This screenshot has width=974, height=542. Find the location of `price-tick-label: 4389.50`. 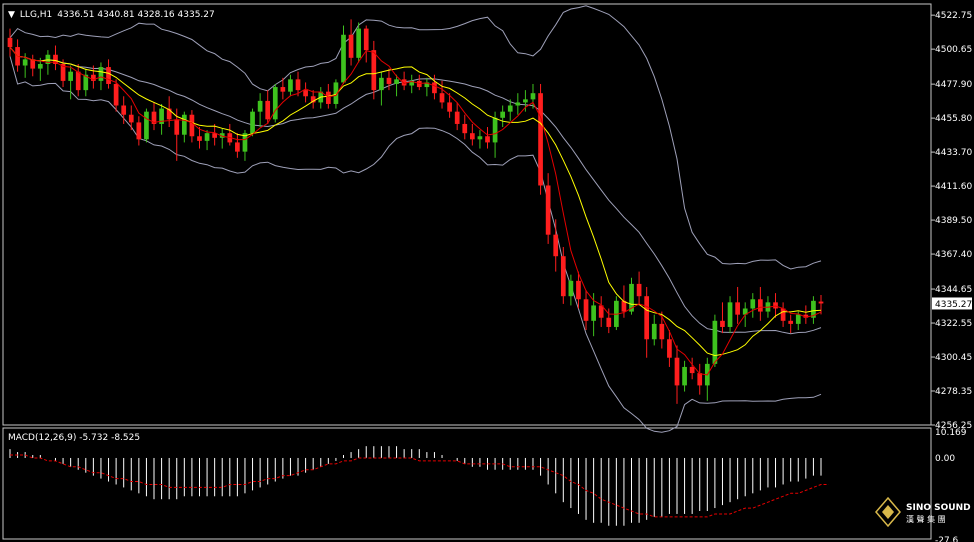

price-tick-label: 4389.50 is located at coordinates (953, 221).